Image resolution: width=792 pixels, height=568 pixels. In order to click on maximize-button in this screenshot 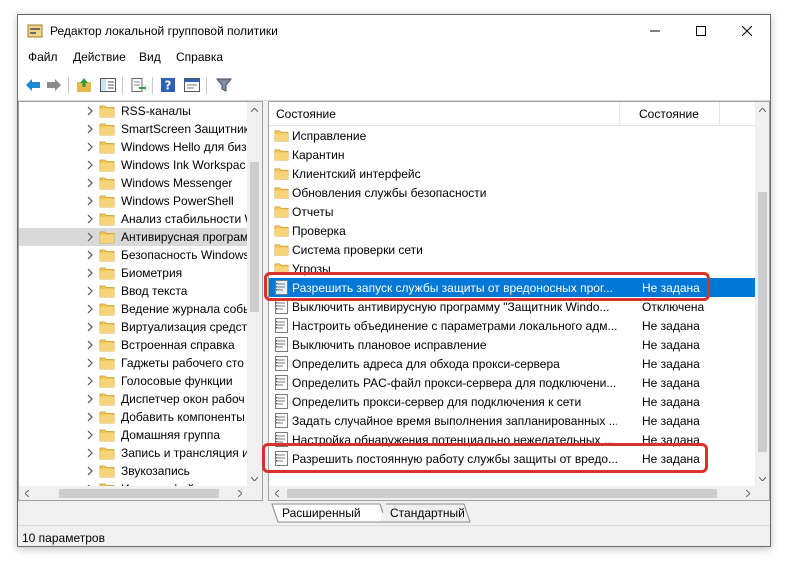, I will do `click(701, 30)`.